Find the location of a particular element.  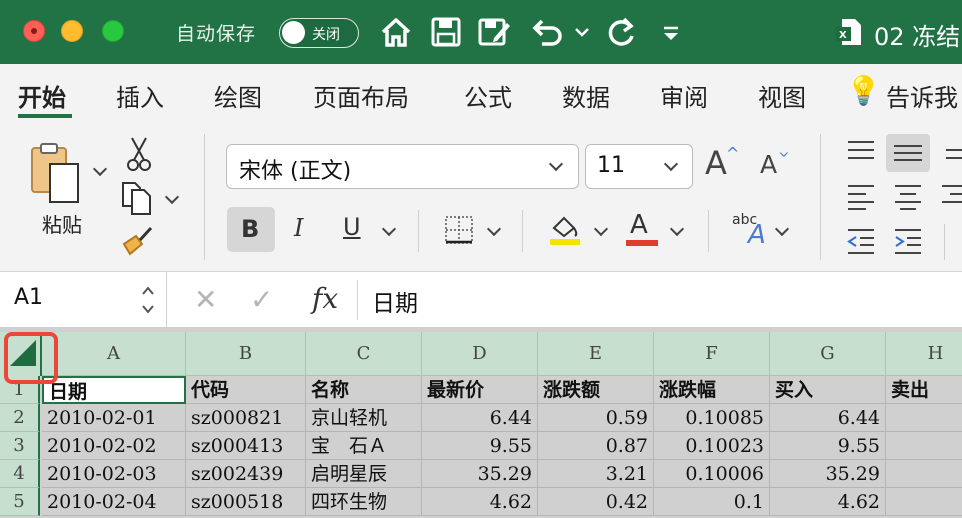

text-effects-button: A is located at coordinates (757, 235).